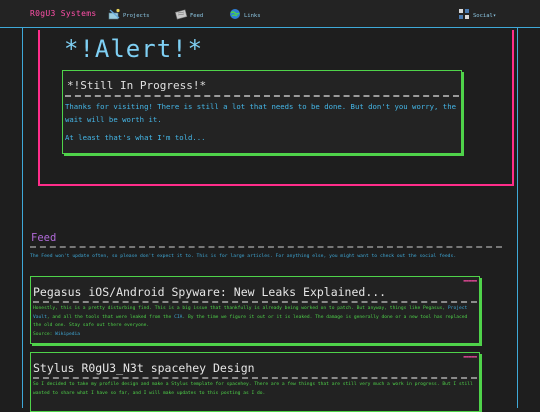 The width and height of the screenshot is (540, 412). I want to click on nav-feed: Feed, so click(189, 14).